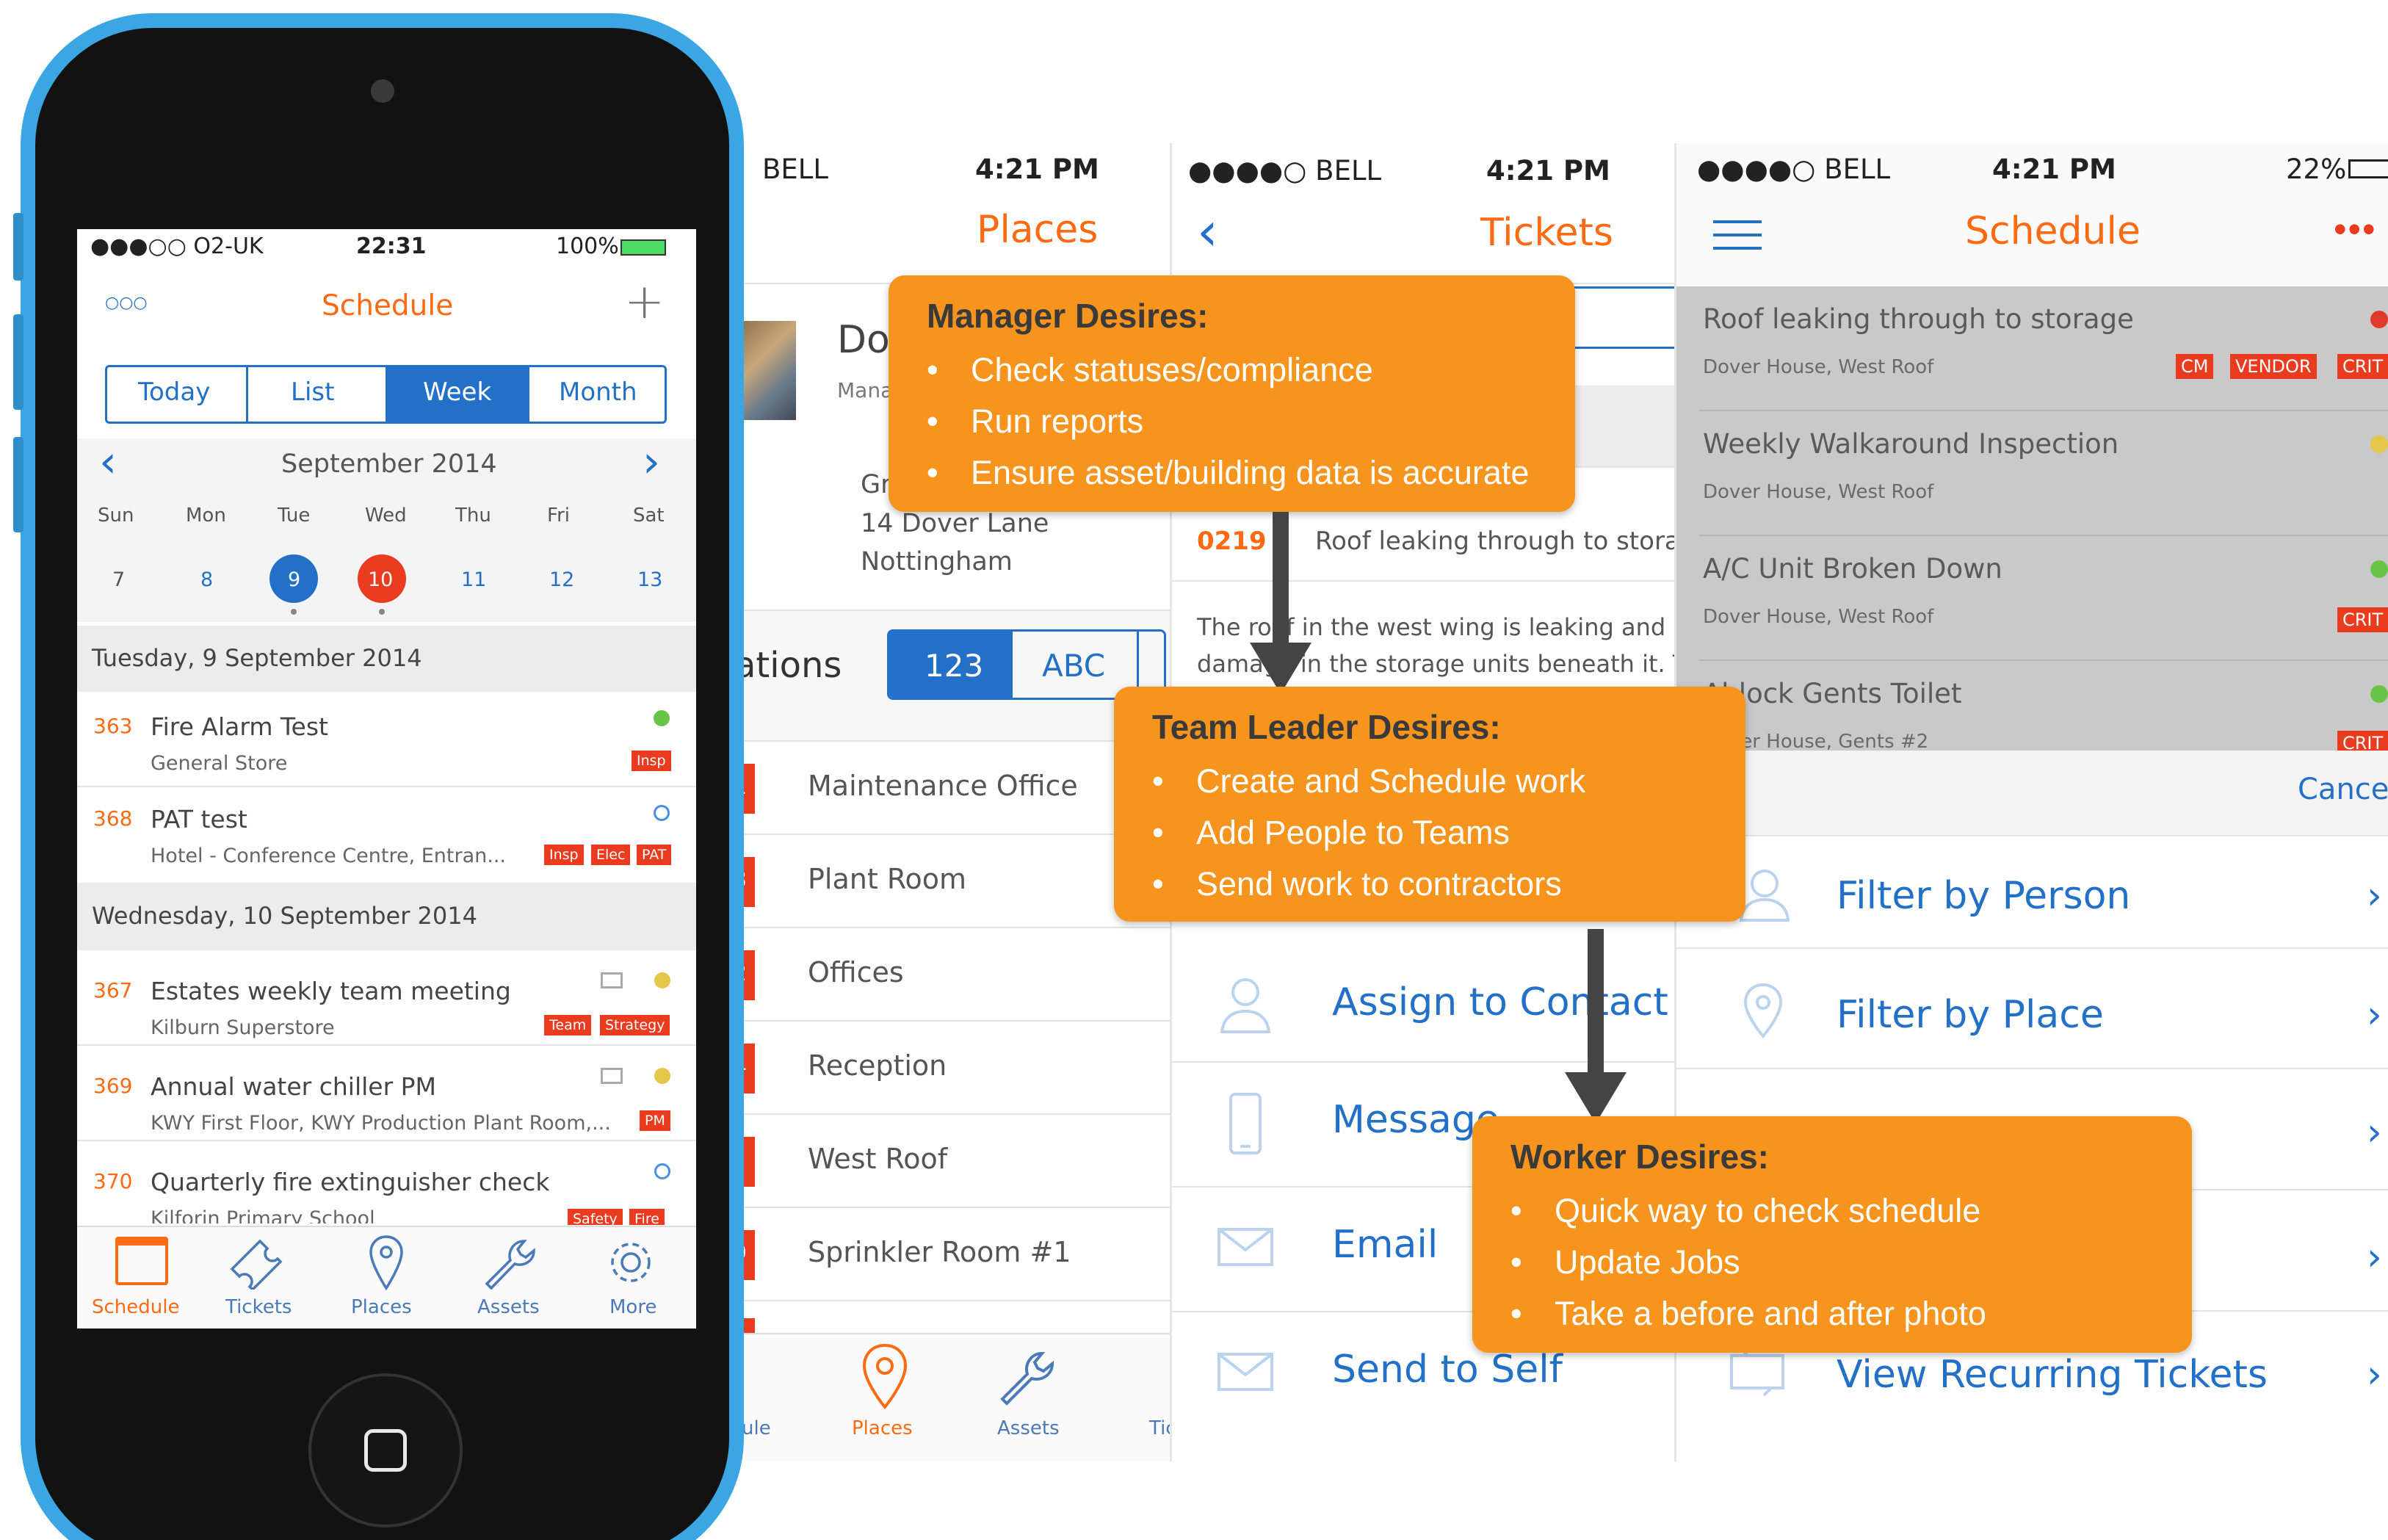  Describe the element at coordinates (1737, 235) in the screenshot. I see `hamburger-menu-icon` at that location.